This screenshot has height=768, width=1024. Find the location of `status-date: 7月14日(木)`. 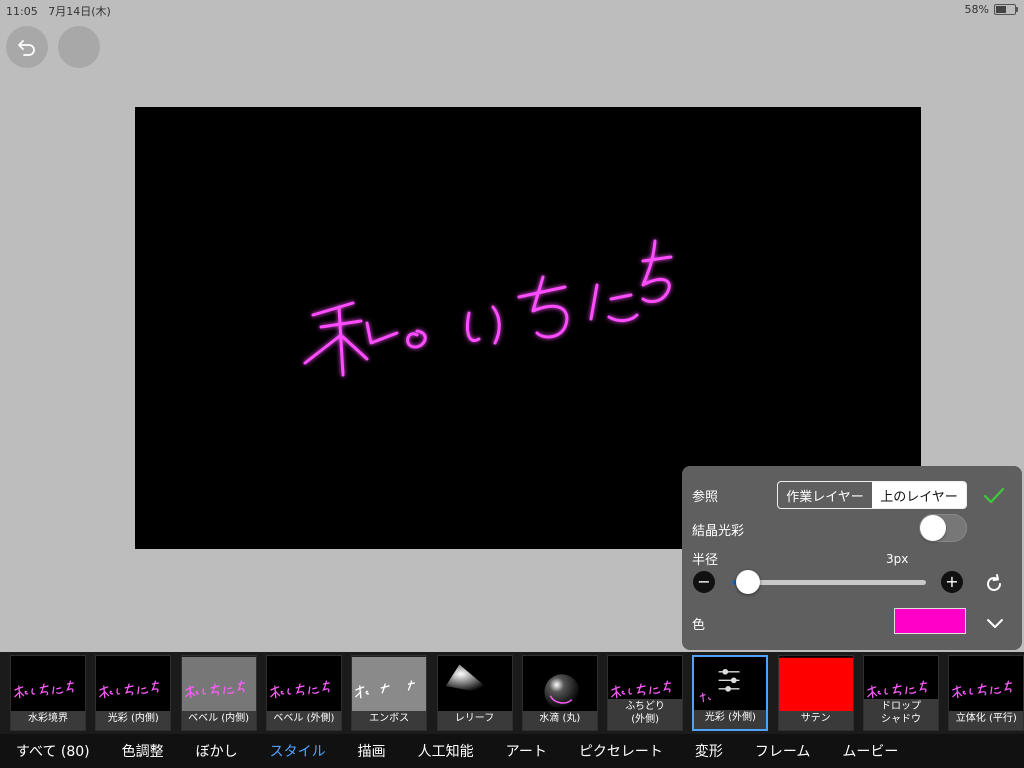

status-date: 7月14日(木) is located at coordinates (79, 11).